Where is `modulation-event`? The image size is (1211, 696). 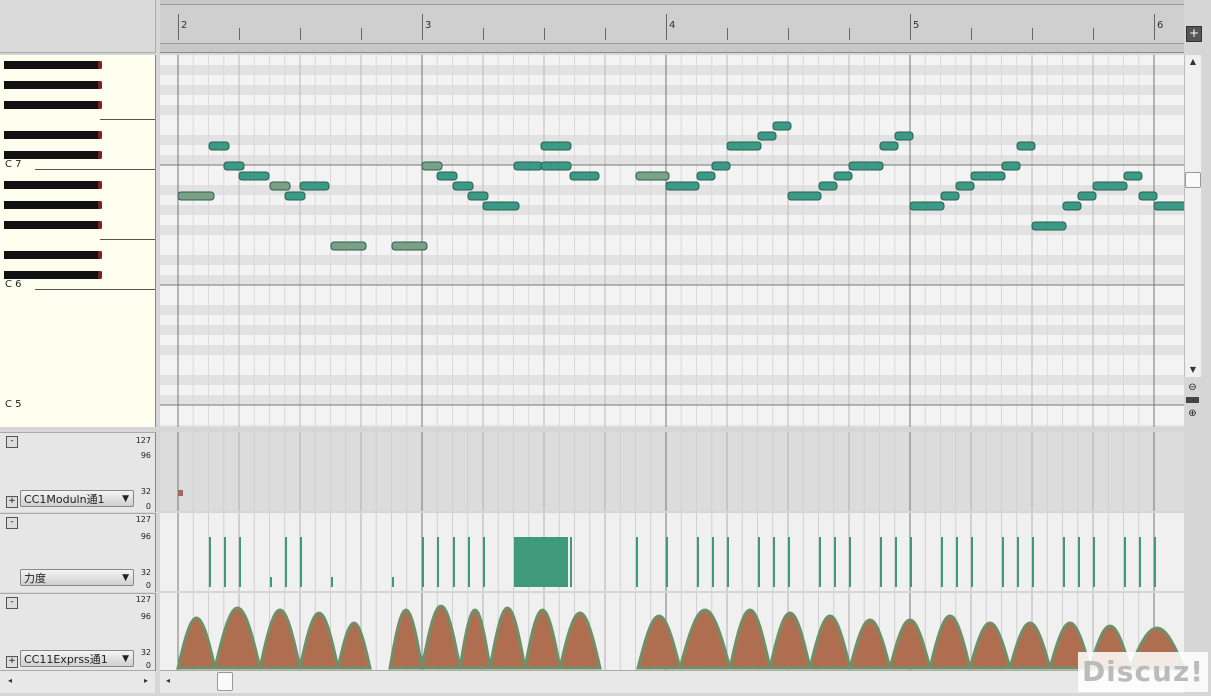
modulation-event is located at coordinates (180, 493).